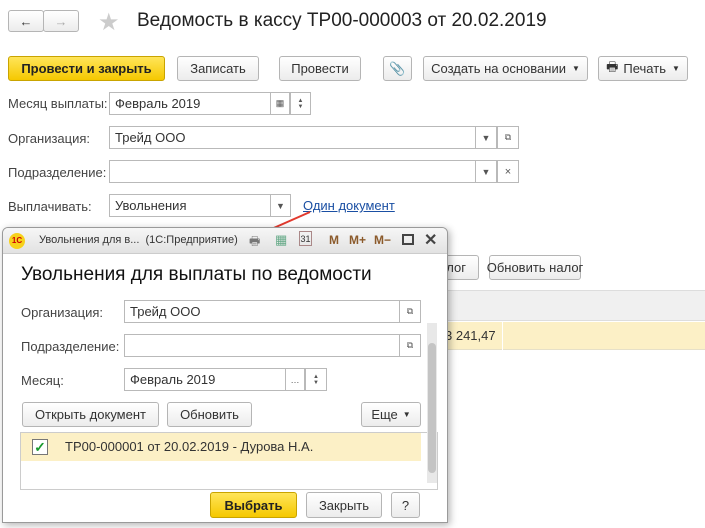 This screenshot has width=705, height=528. Describe the element at coordinates (432, 403) in the screenshot. I see `scrollbar` at that location.